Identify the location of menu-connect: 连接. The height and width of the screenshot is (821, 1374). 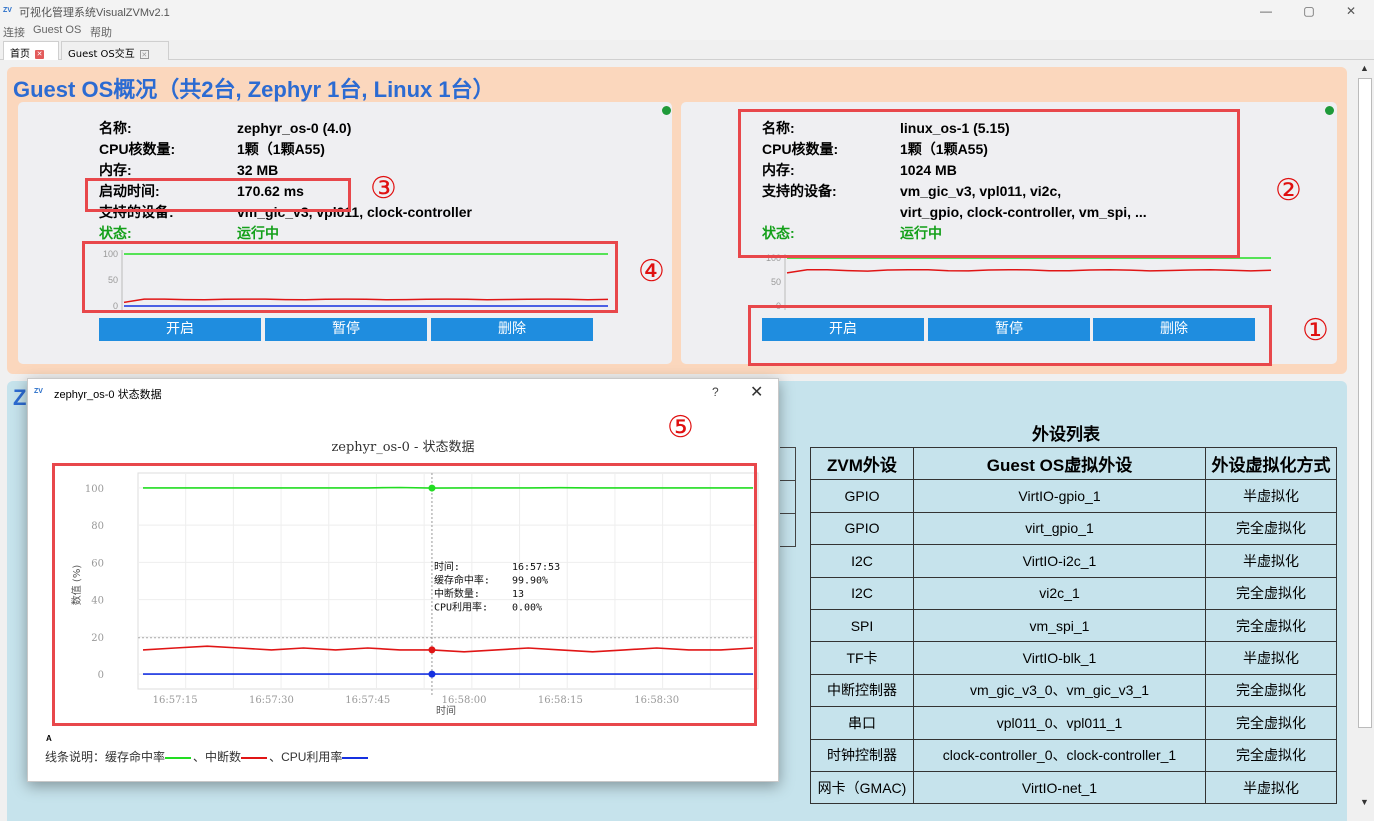
(14, 32).